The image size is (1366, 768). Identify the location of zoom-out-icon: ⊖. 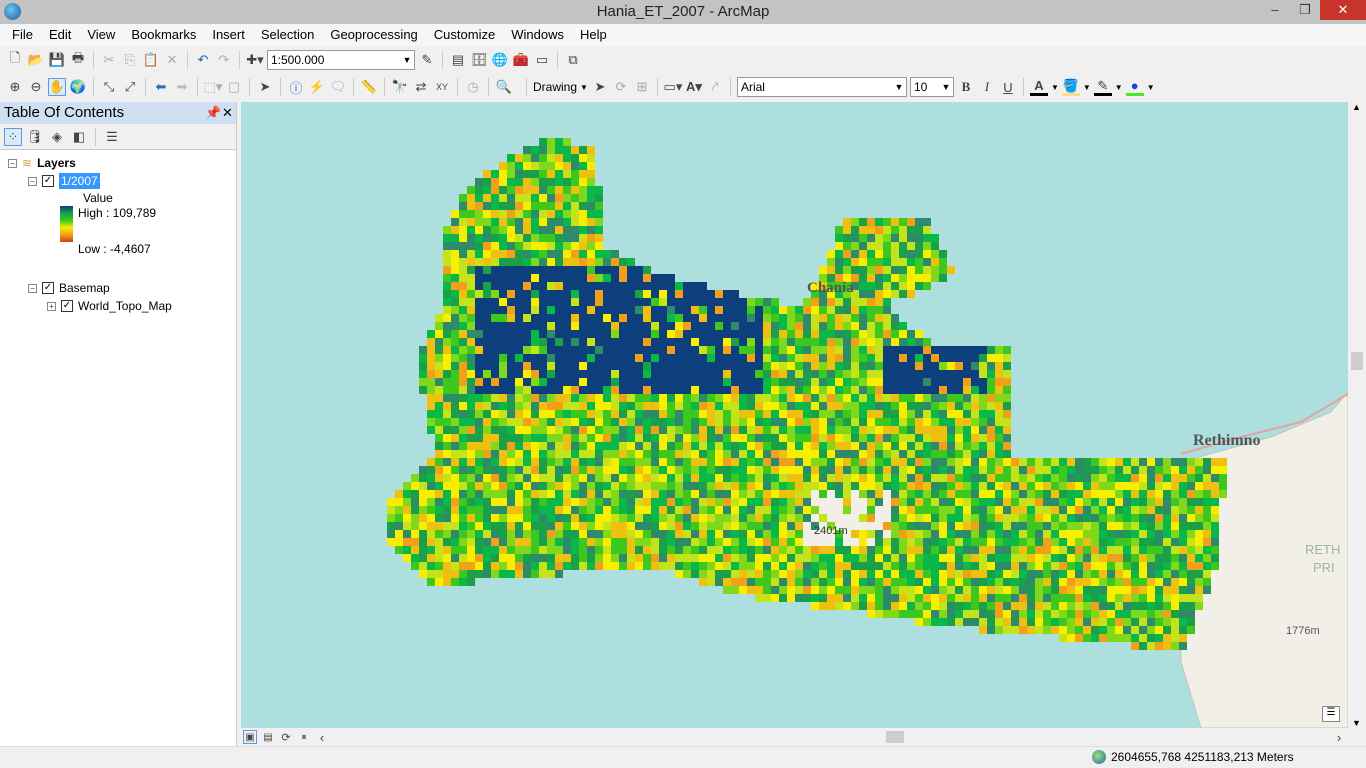
(36, 87).